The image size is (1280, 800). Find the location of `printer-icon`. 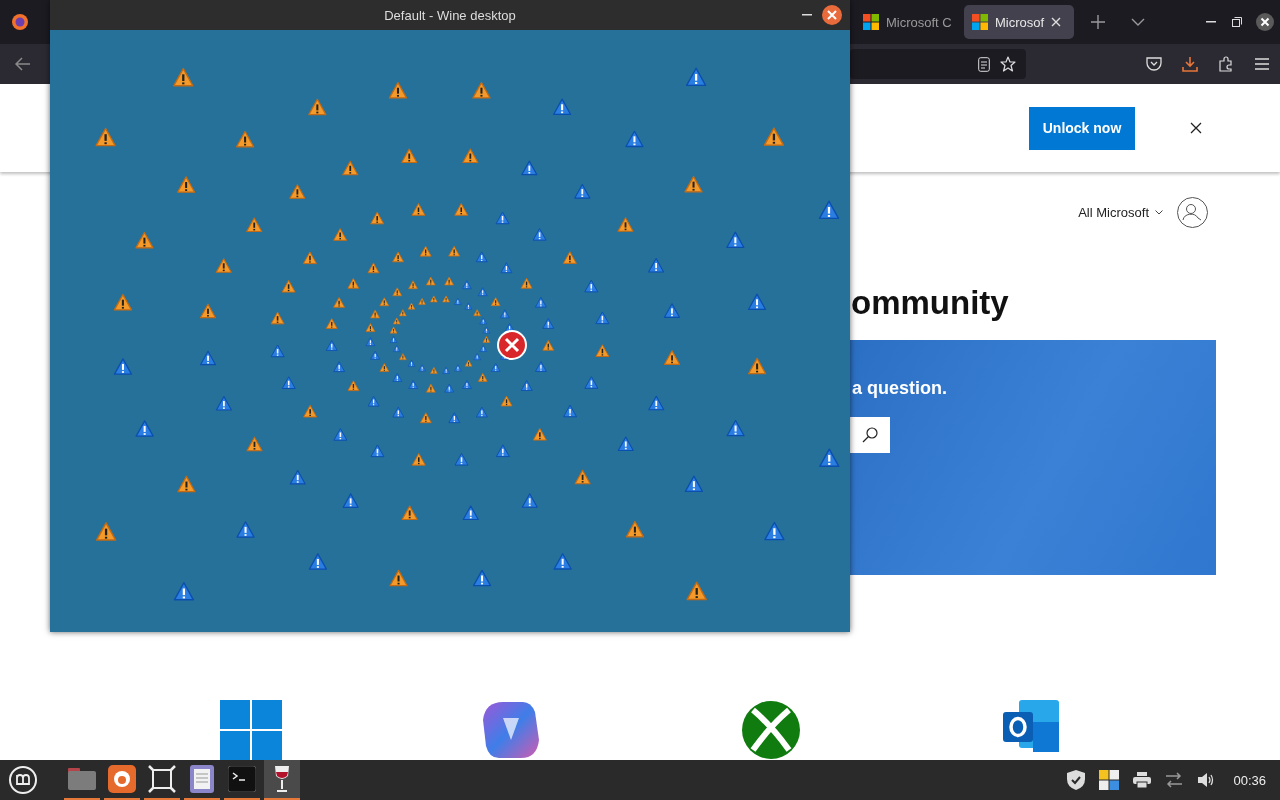

printer-icon is located at coordinates (1142, 780).